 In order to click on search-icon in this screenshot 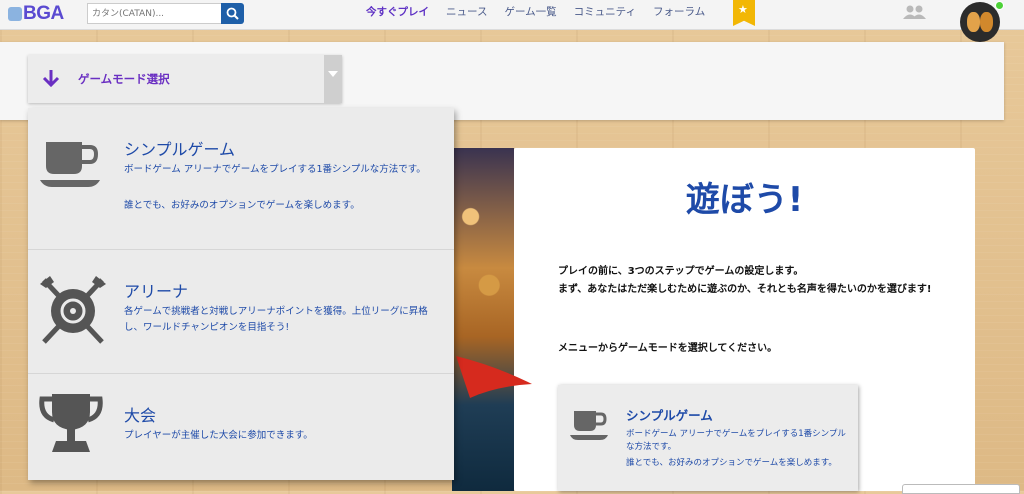, I will do `click(232, 13)`.